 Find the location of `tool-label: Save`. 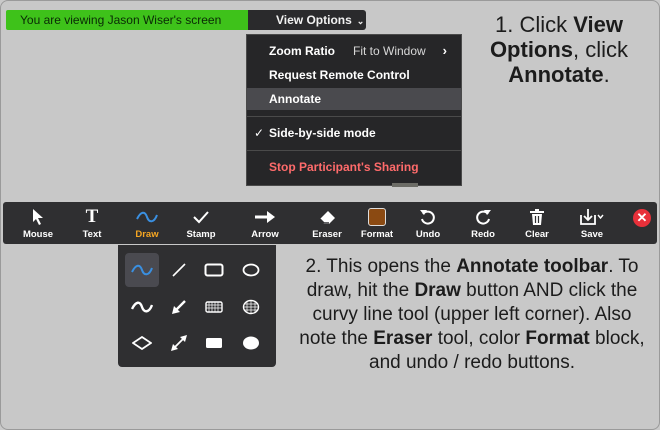

tool-label: Save is located at coordinates (592, 234).